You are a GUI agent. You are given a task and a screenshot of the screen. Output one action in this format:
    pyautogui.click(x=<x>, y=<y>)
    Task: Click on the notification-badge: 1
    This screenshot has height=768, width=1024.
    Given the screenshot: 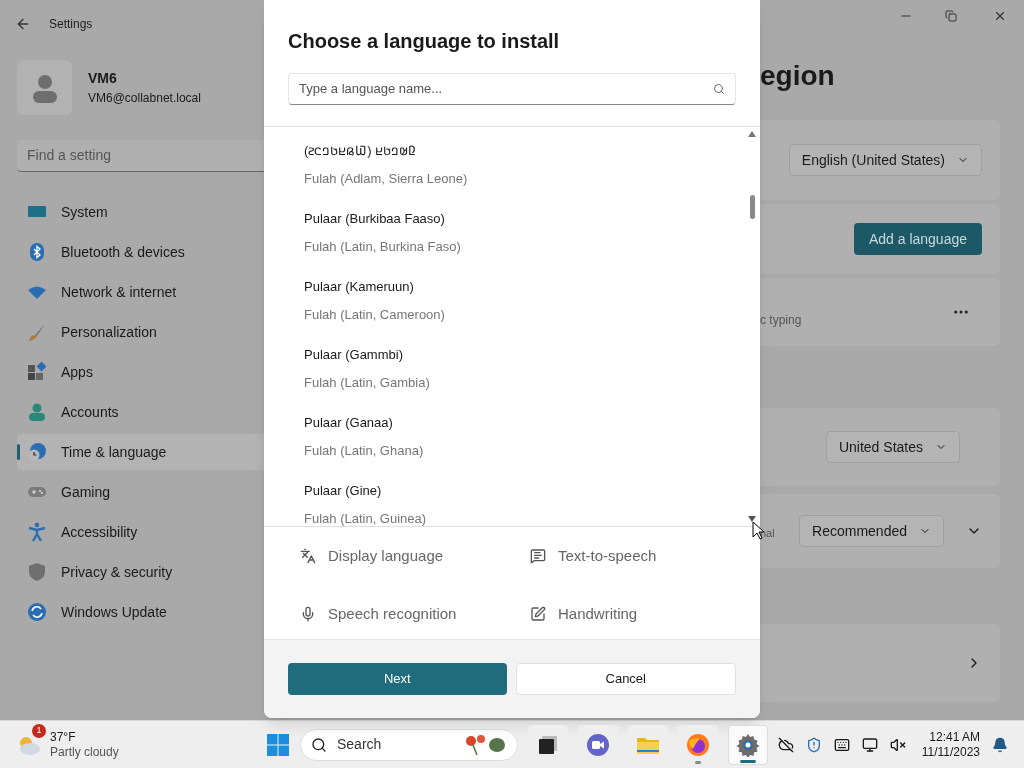 What is the action you would take?
    pyautogui.click(x=39, y=730)
    